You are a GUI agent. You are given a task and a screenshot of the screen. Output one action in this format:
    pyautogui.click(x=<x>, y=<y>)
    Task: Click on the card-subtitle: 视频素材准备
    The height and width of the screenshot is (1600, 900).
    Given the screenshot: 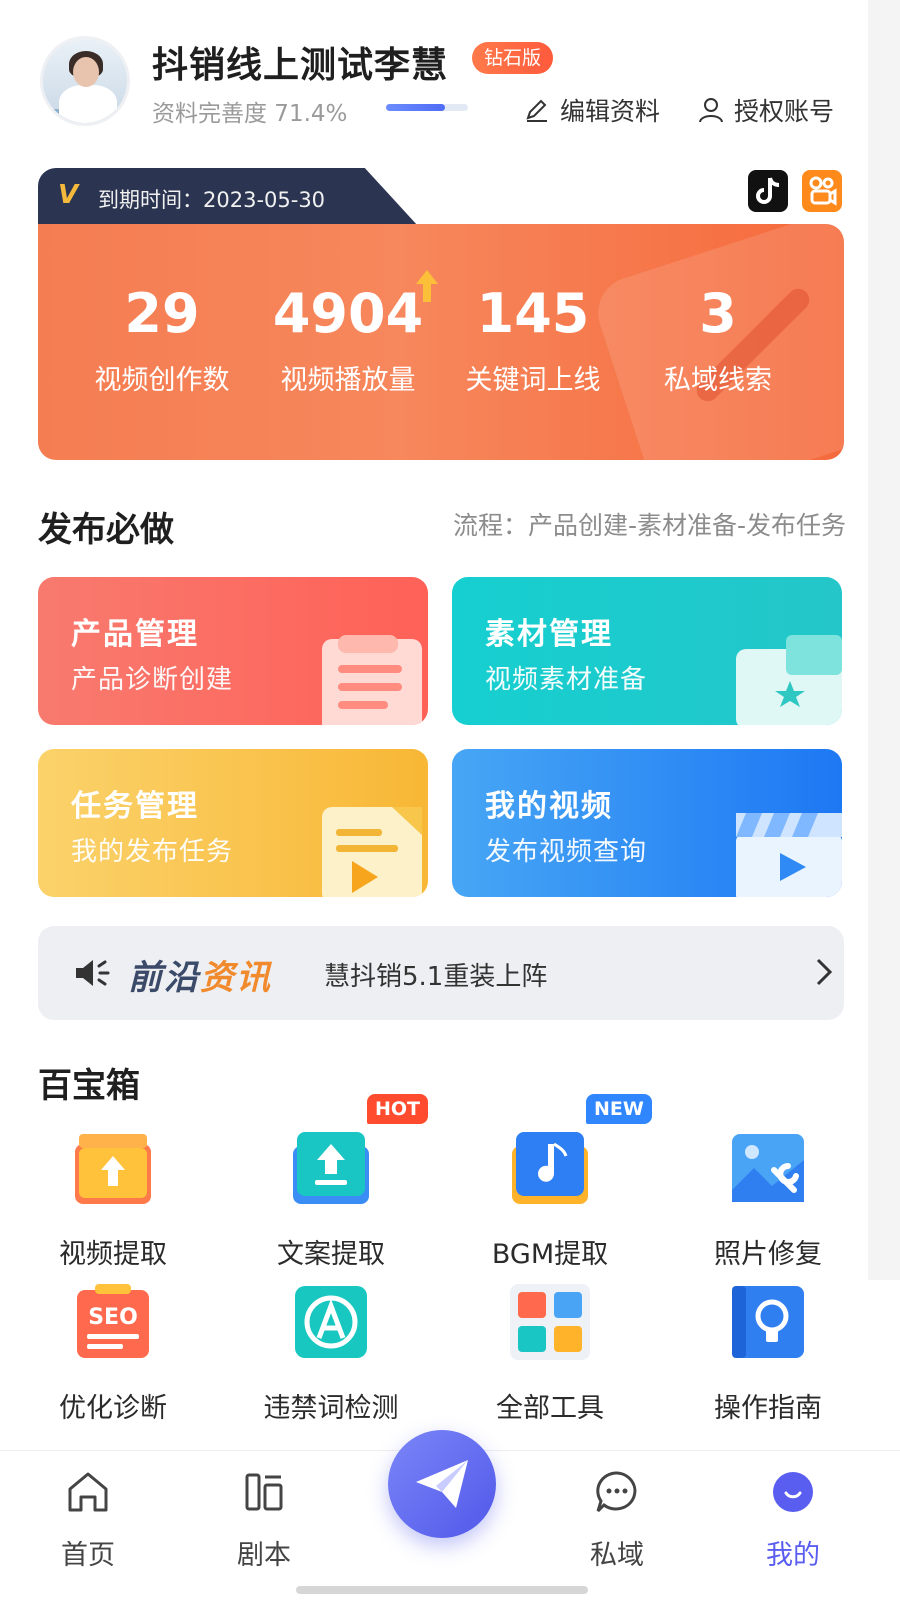 What is the action you would take?
    pyautogui.click(x=566, y=680)
    